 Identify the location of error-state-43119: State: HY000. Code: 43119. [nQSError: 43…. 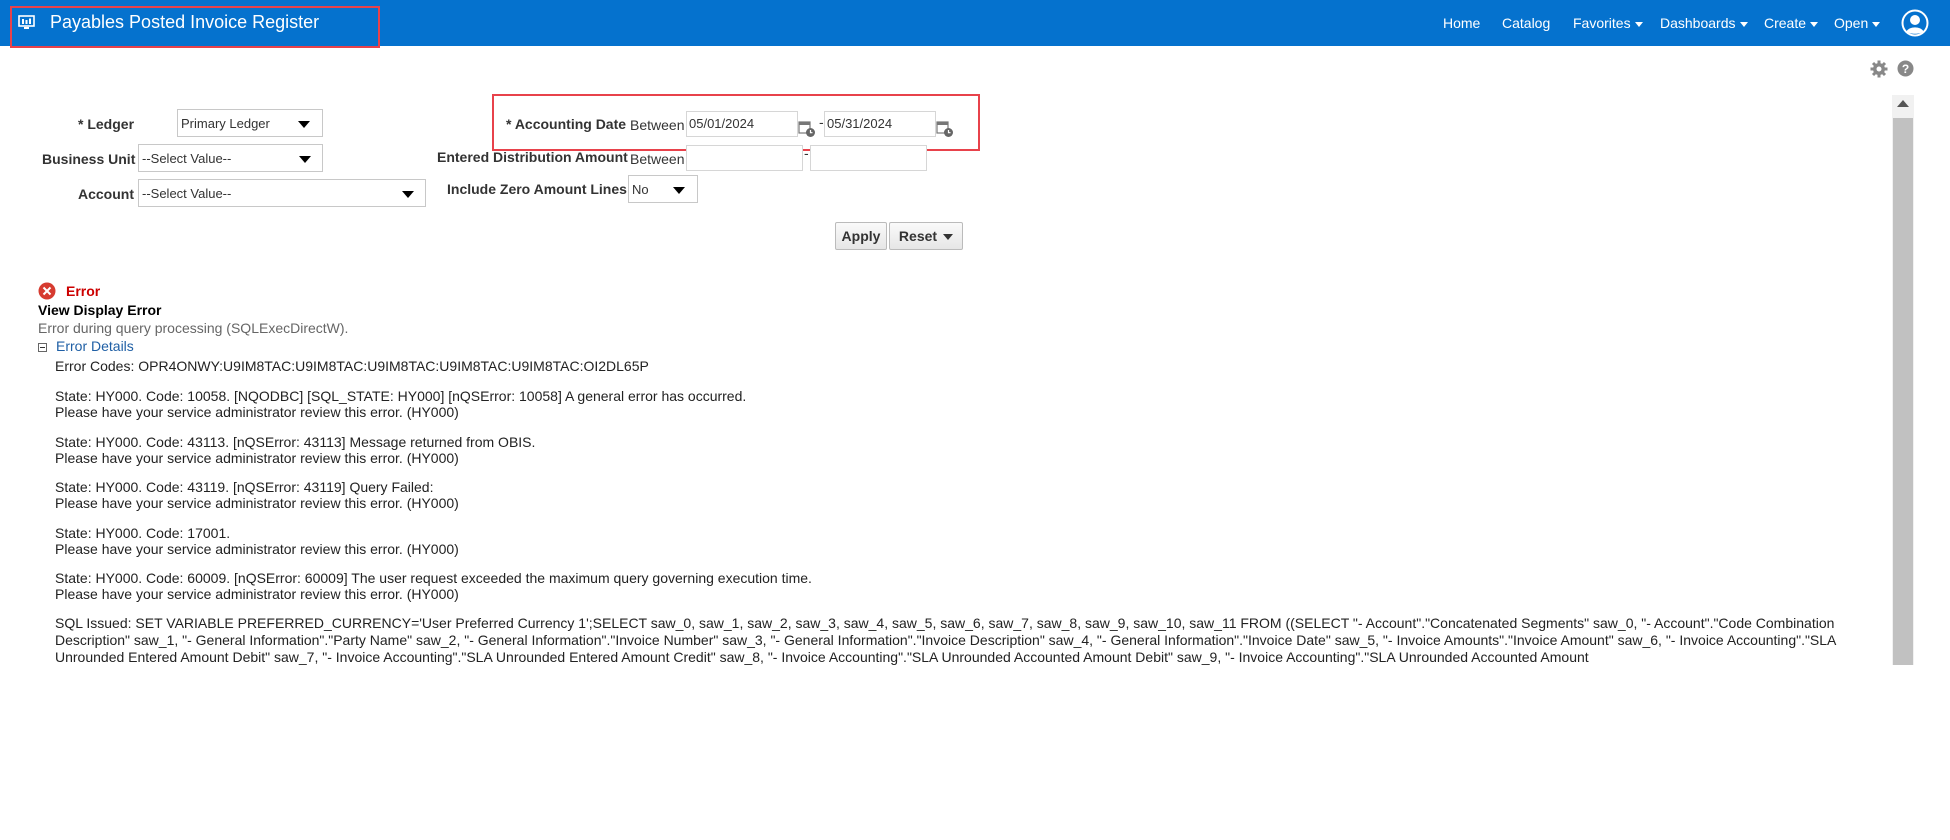
(257, 495).